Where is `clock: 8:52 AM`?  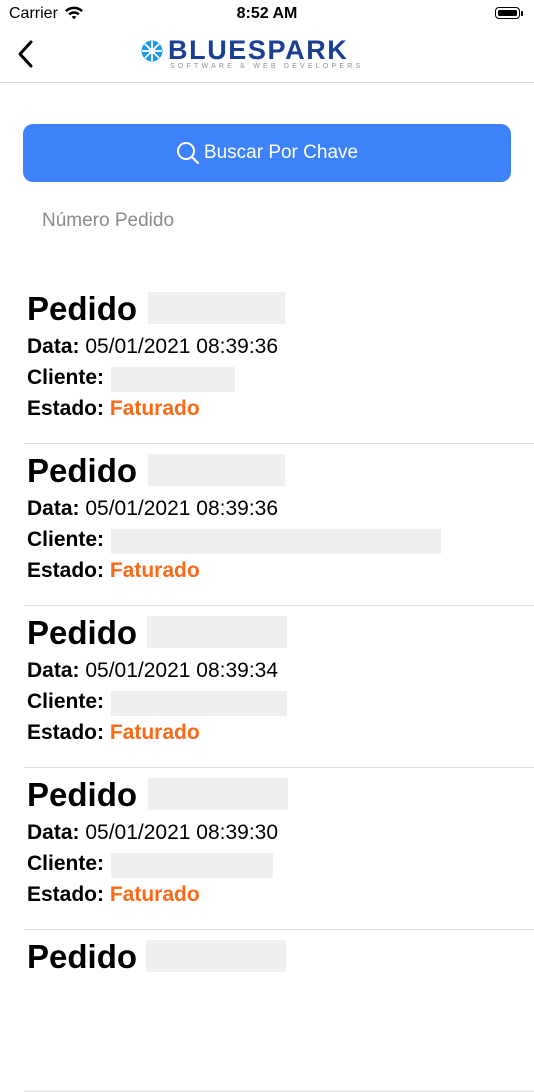
clock: 8:52 AM is located at coordinates (267, 13).